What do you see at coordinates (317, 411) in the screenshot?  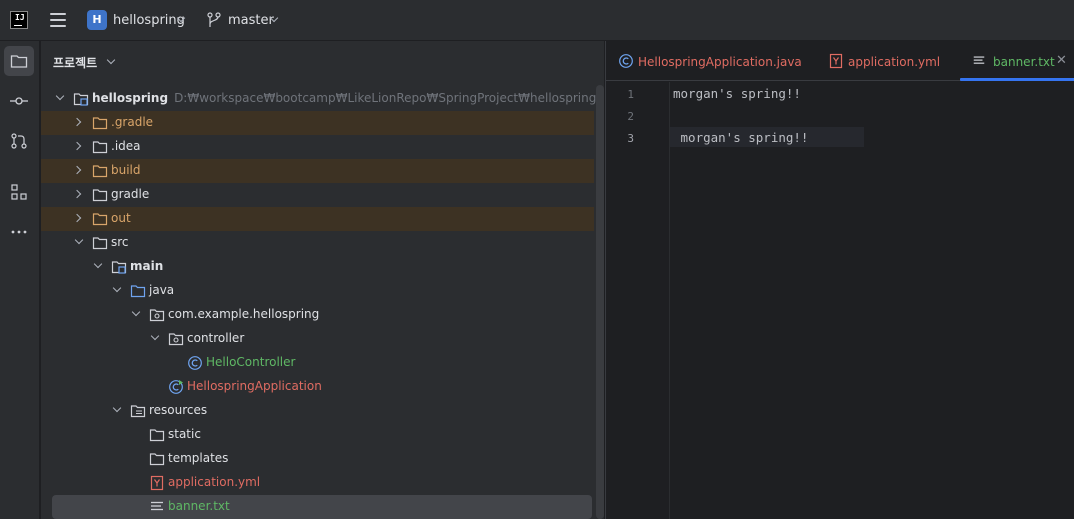 I see `tree-node-resources: resources` at bounding box center [317, 411].